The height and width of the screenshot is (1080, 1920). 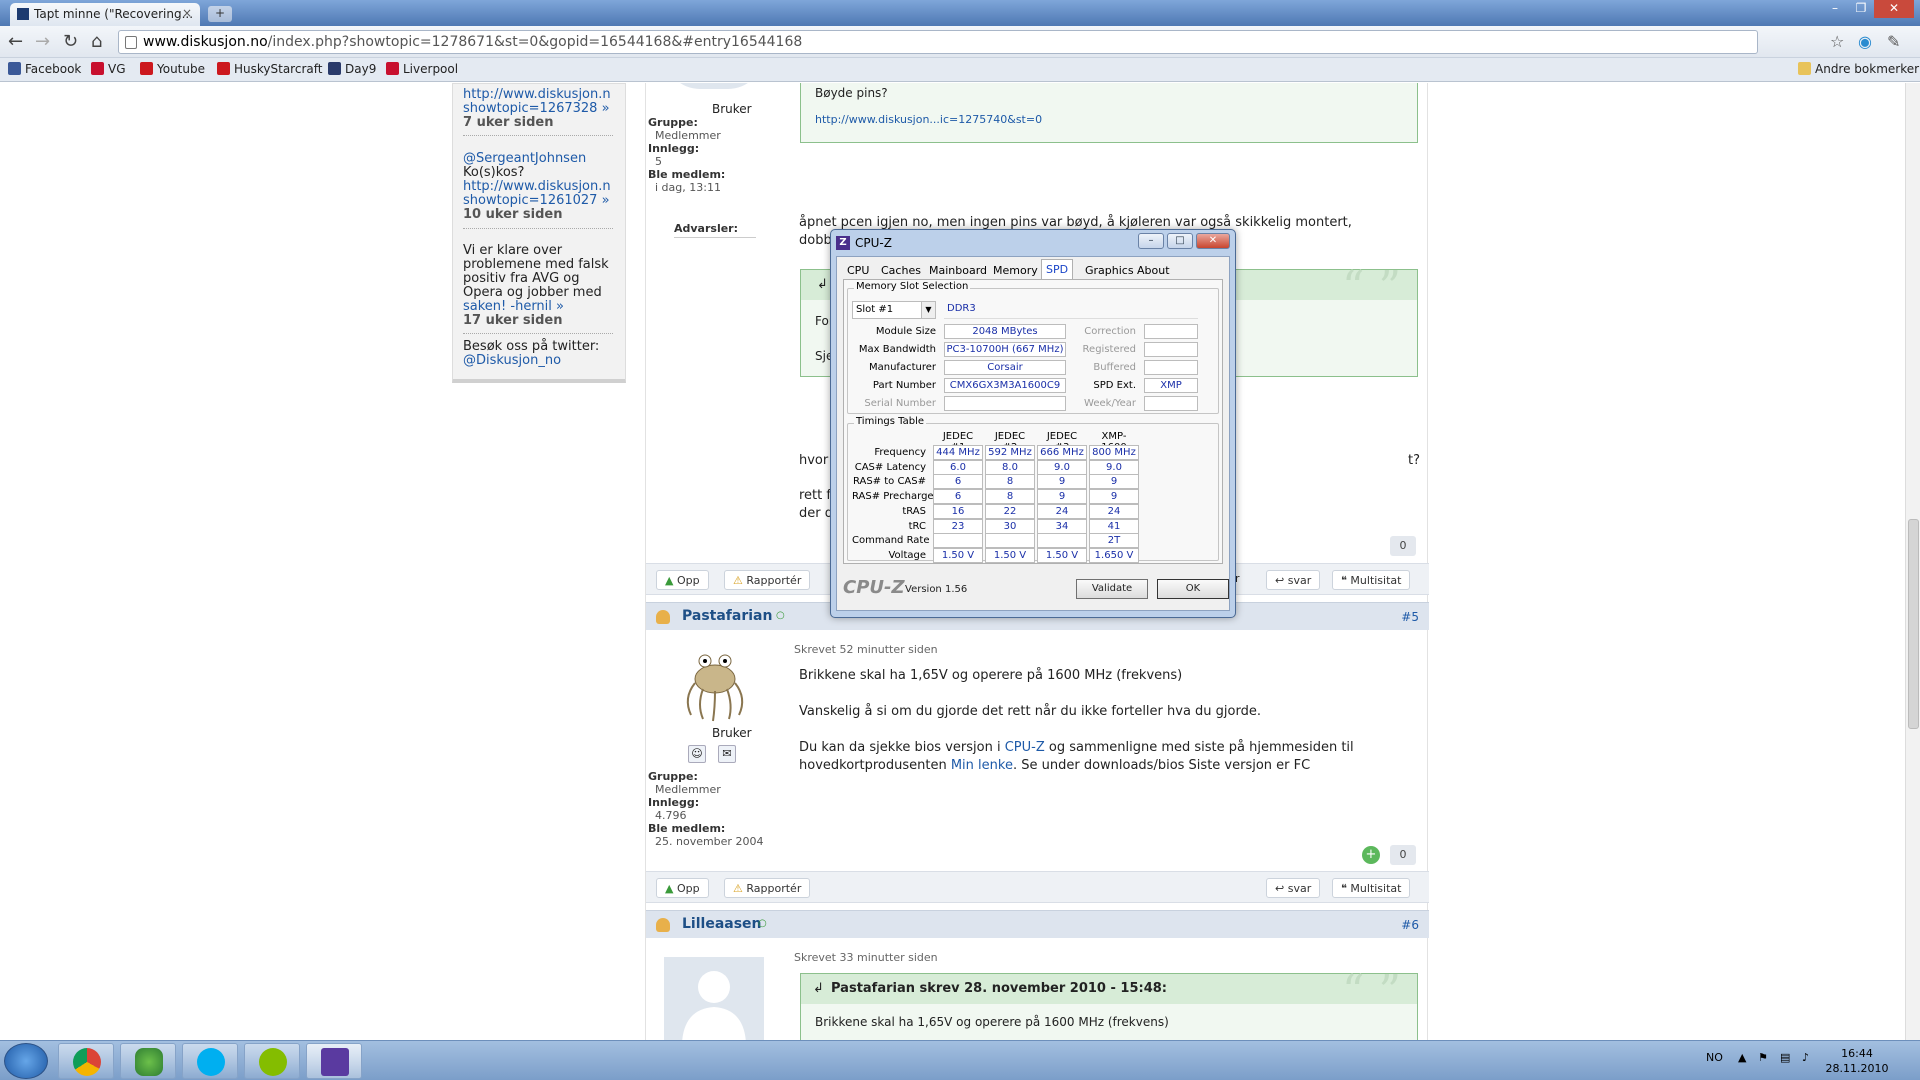 What do you see at coordinates (1861, 9) in the screenshot?
I see `restore-icon: ❐` at bounding box center [1861, 9].